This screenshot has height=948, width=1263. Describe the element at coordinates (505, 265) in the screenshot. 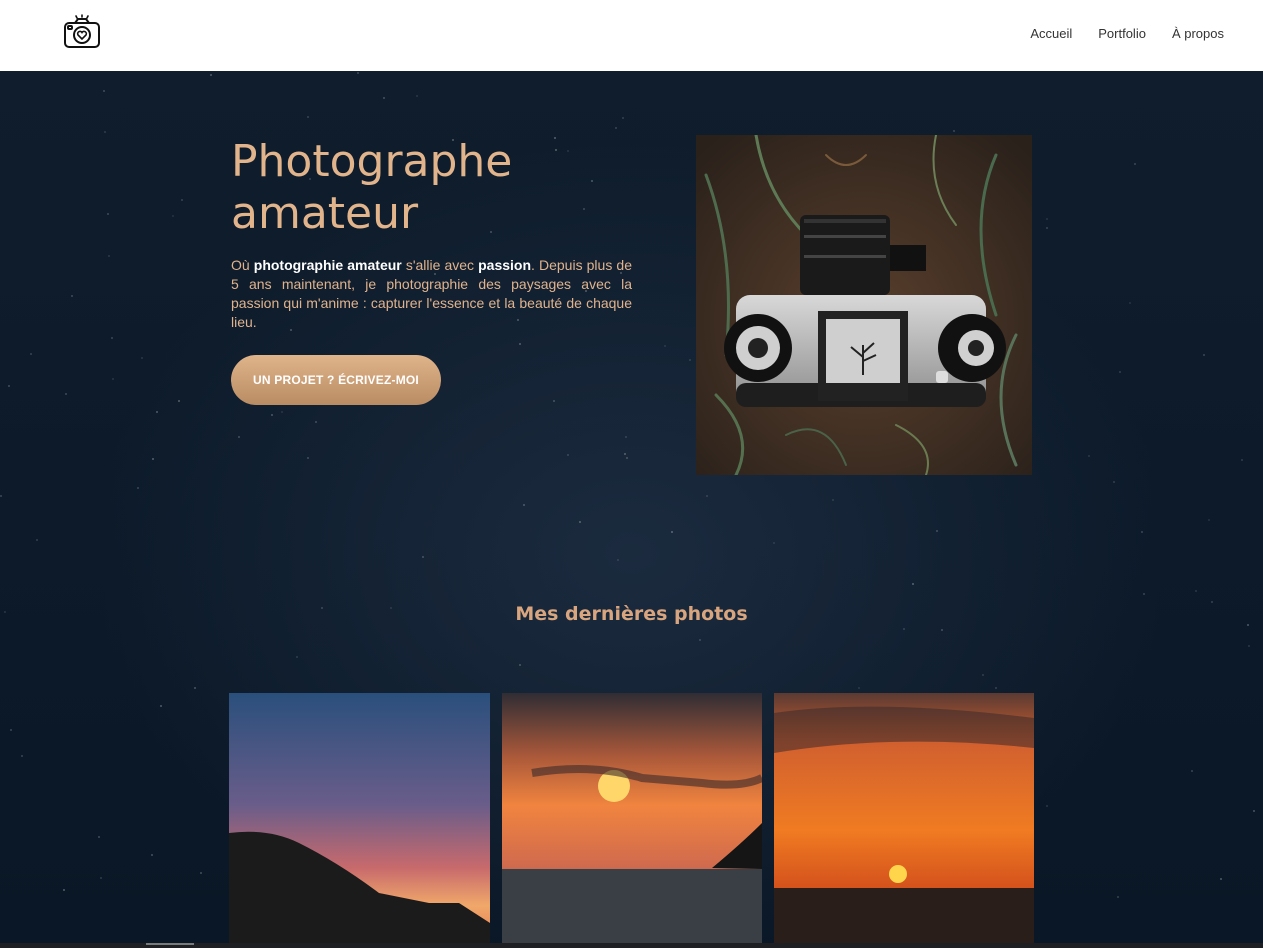

I see `hero-text-emphasis: passion` at that location.